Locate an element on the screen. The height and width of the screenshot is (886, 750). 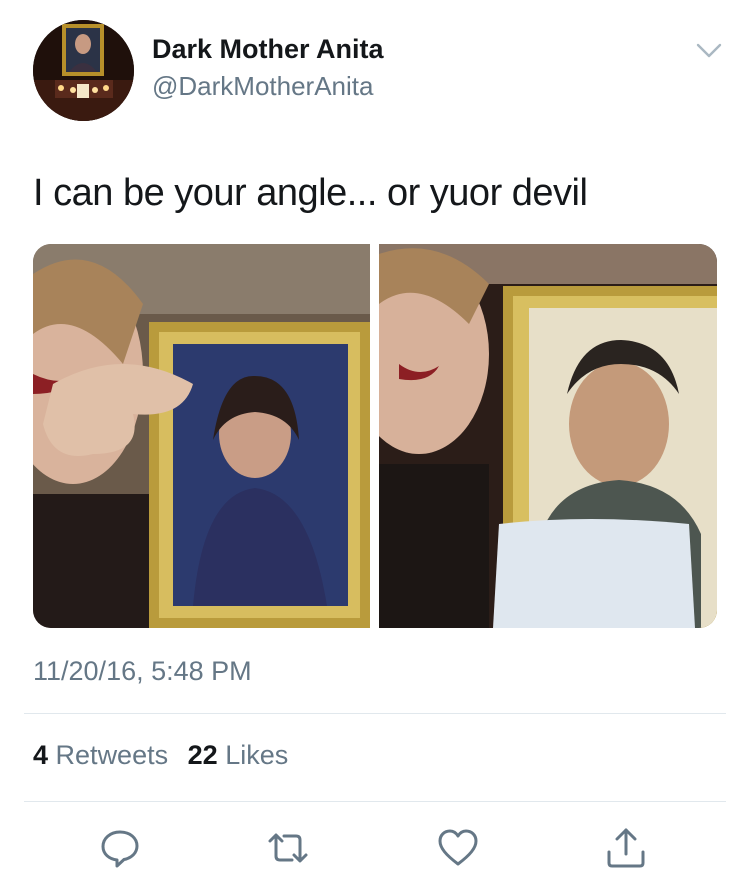
share-button is located at coordinates (626, 848).